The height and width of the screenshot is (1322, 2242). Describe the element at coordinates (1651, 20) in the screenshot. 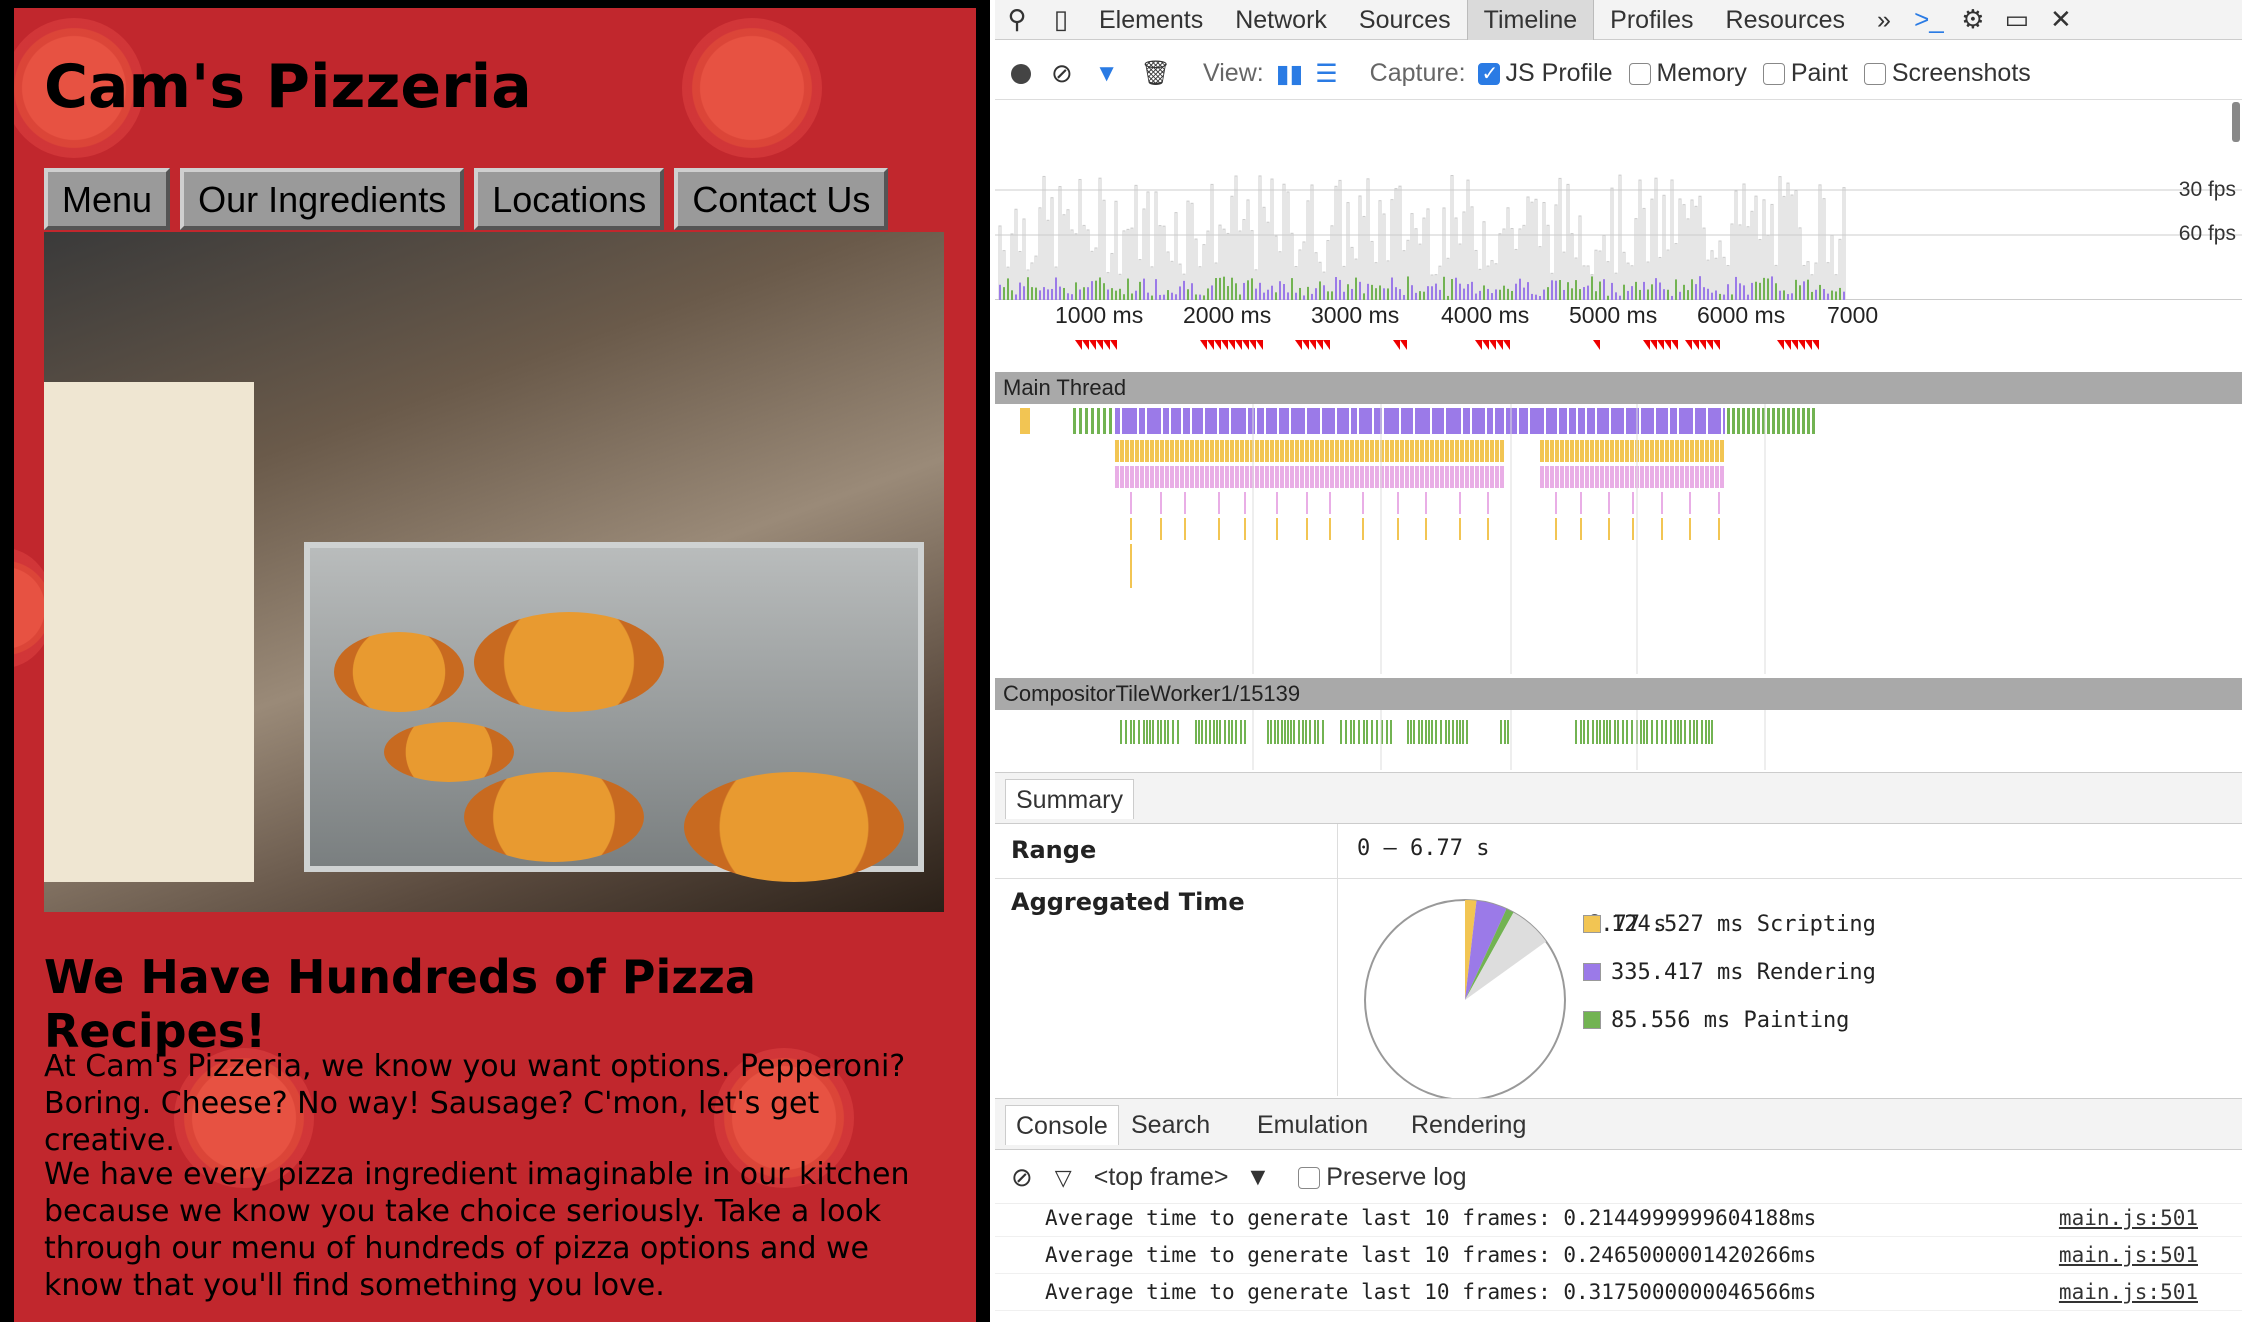

I see `tab-profiles: Profiles` at that location.